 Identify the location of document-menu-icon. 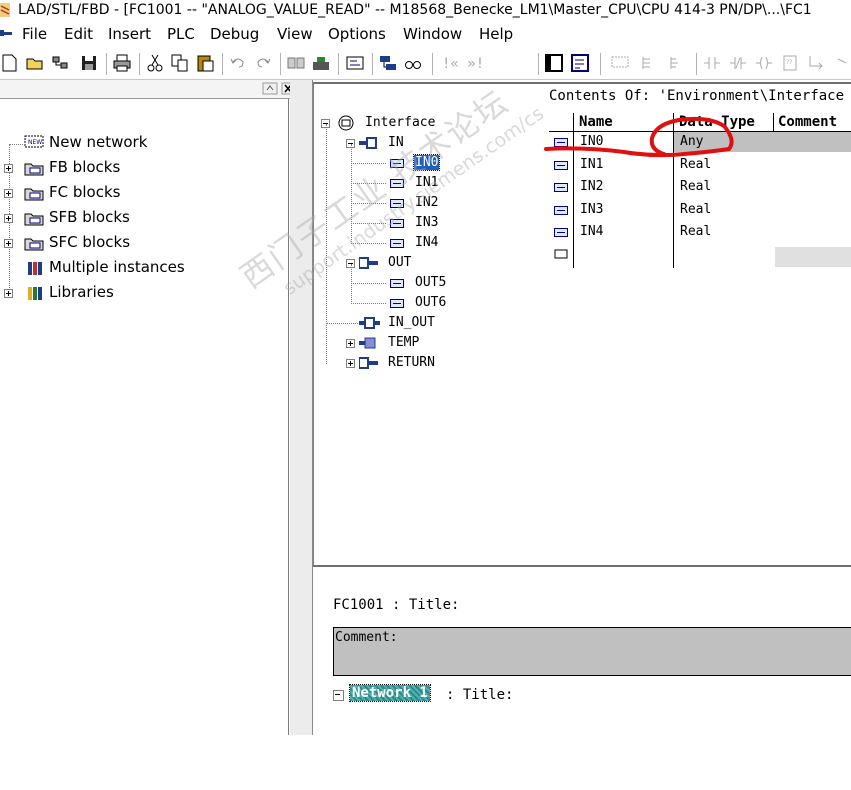
(6, 33).